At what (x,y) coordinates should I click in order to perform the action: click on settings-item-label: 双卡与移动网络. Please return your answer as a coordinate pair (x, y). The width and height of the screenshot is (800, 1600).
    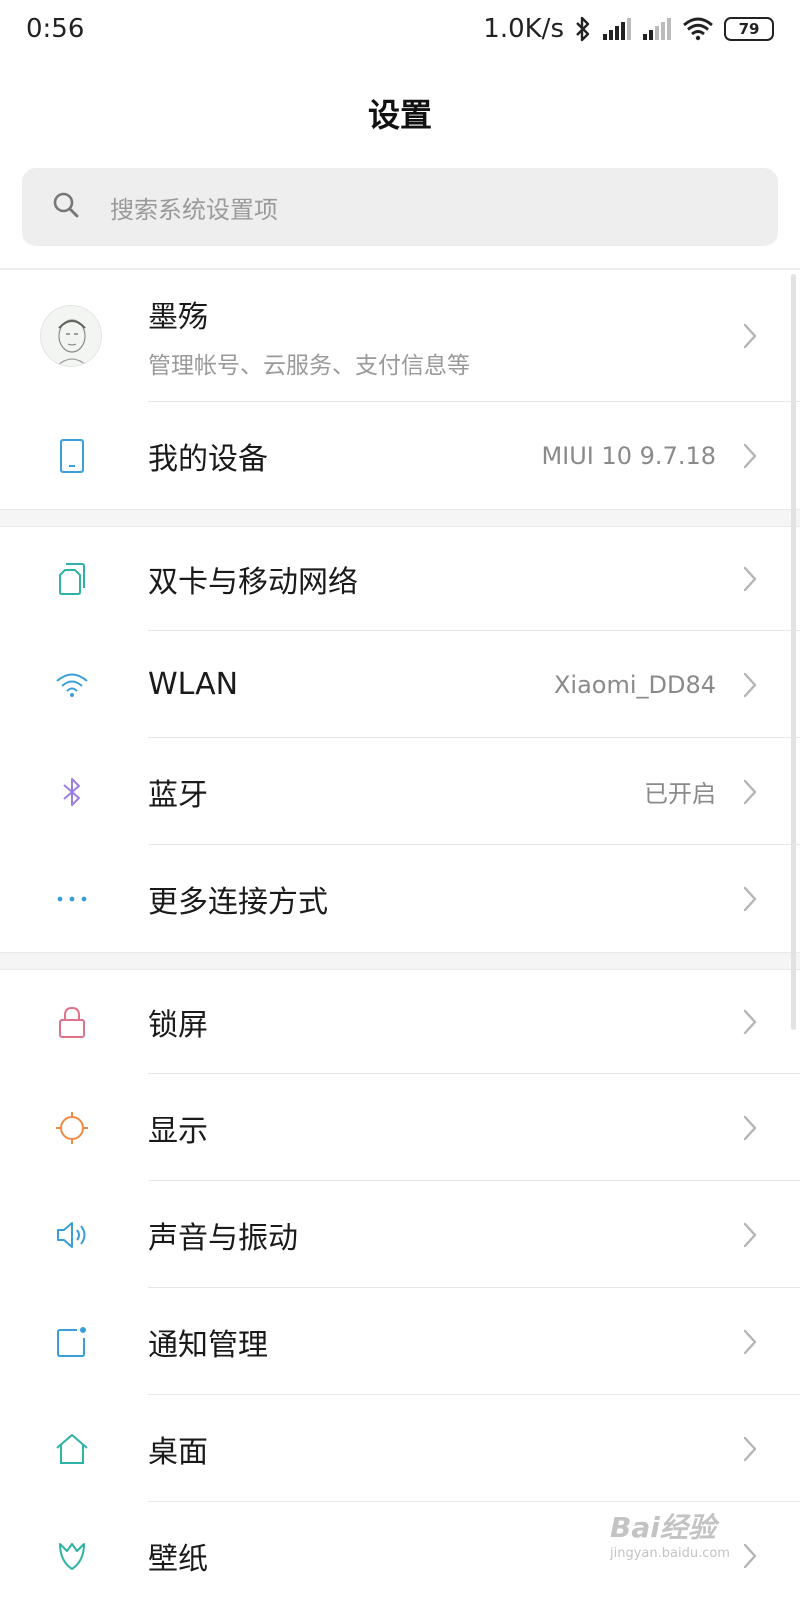
    Looking at the image, I should click on (253, 582).